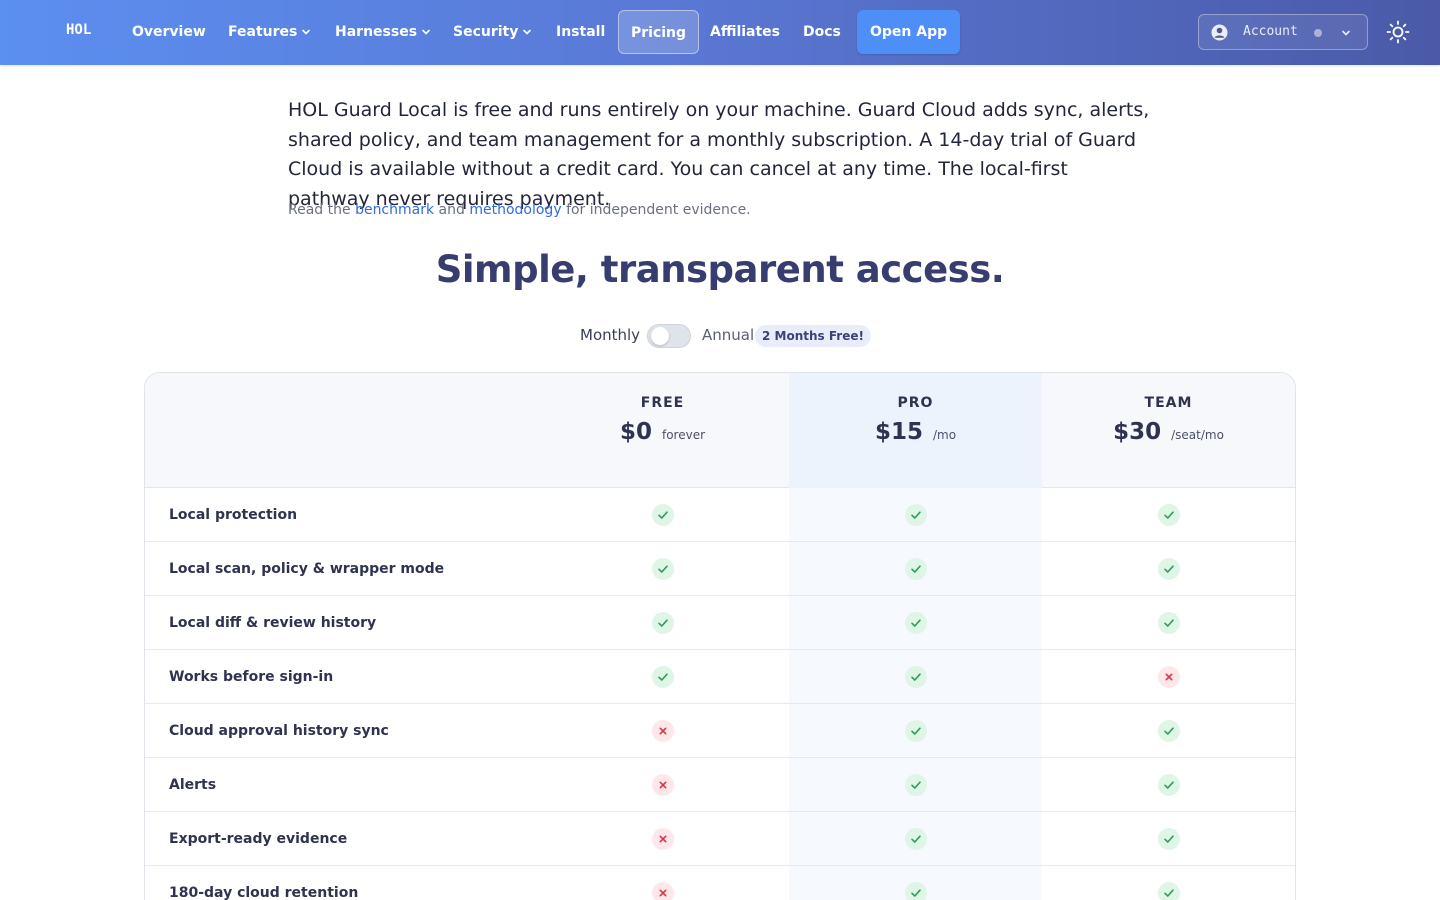  I want to click on feature-label: 180-day cloud retention, so click(264, 892).